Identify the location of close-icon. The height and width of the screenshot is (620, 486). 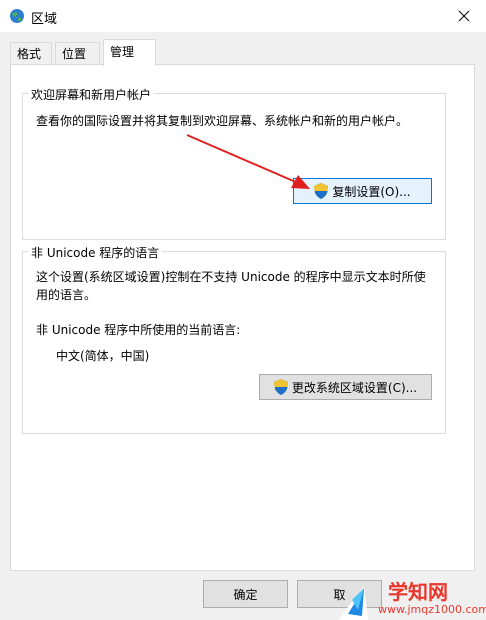
(464, 16).